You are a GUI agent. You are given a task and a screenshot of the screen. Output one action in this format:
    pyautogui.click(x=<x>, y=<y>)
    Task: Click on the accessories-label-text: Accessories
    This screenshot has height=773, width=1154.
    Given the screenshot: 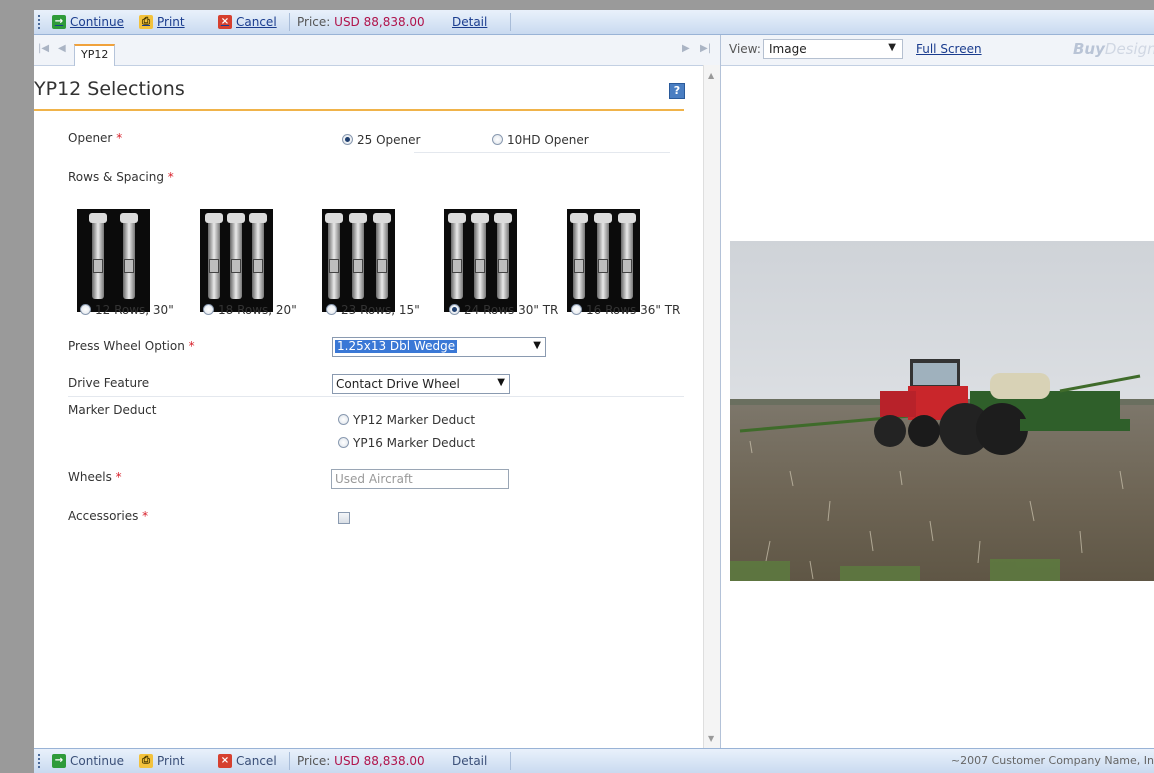 What is the action you would take?
    pyautogui.click(x=103, y=516)
    